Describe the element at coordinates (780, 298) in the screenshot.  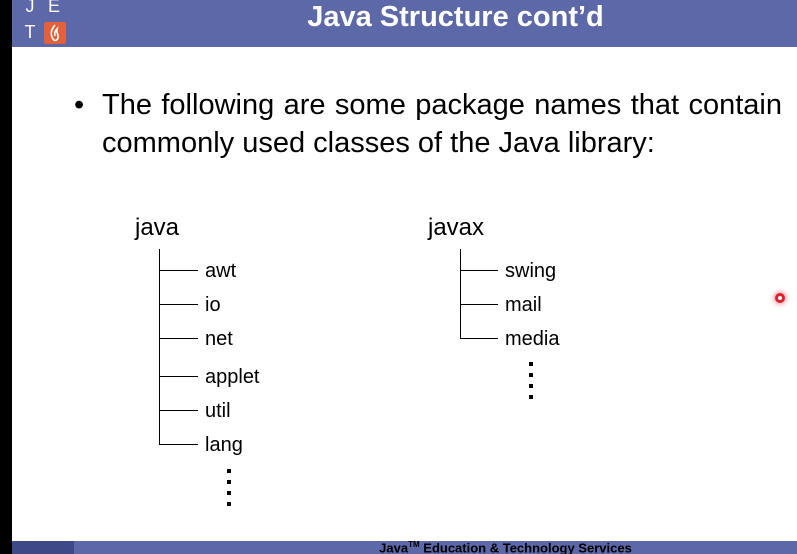
I see `laser-pointer-icon` at that location.